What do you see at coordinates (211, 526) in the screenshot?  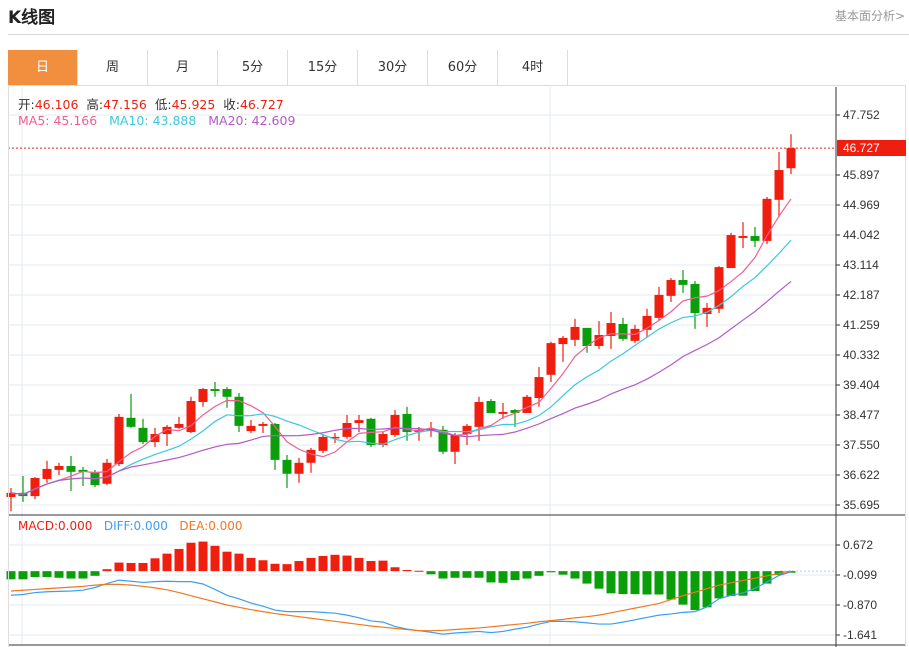 I see `dea-value: DEA:0.000` at bounding box center [211, 526].